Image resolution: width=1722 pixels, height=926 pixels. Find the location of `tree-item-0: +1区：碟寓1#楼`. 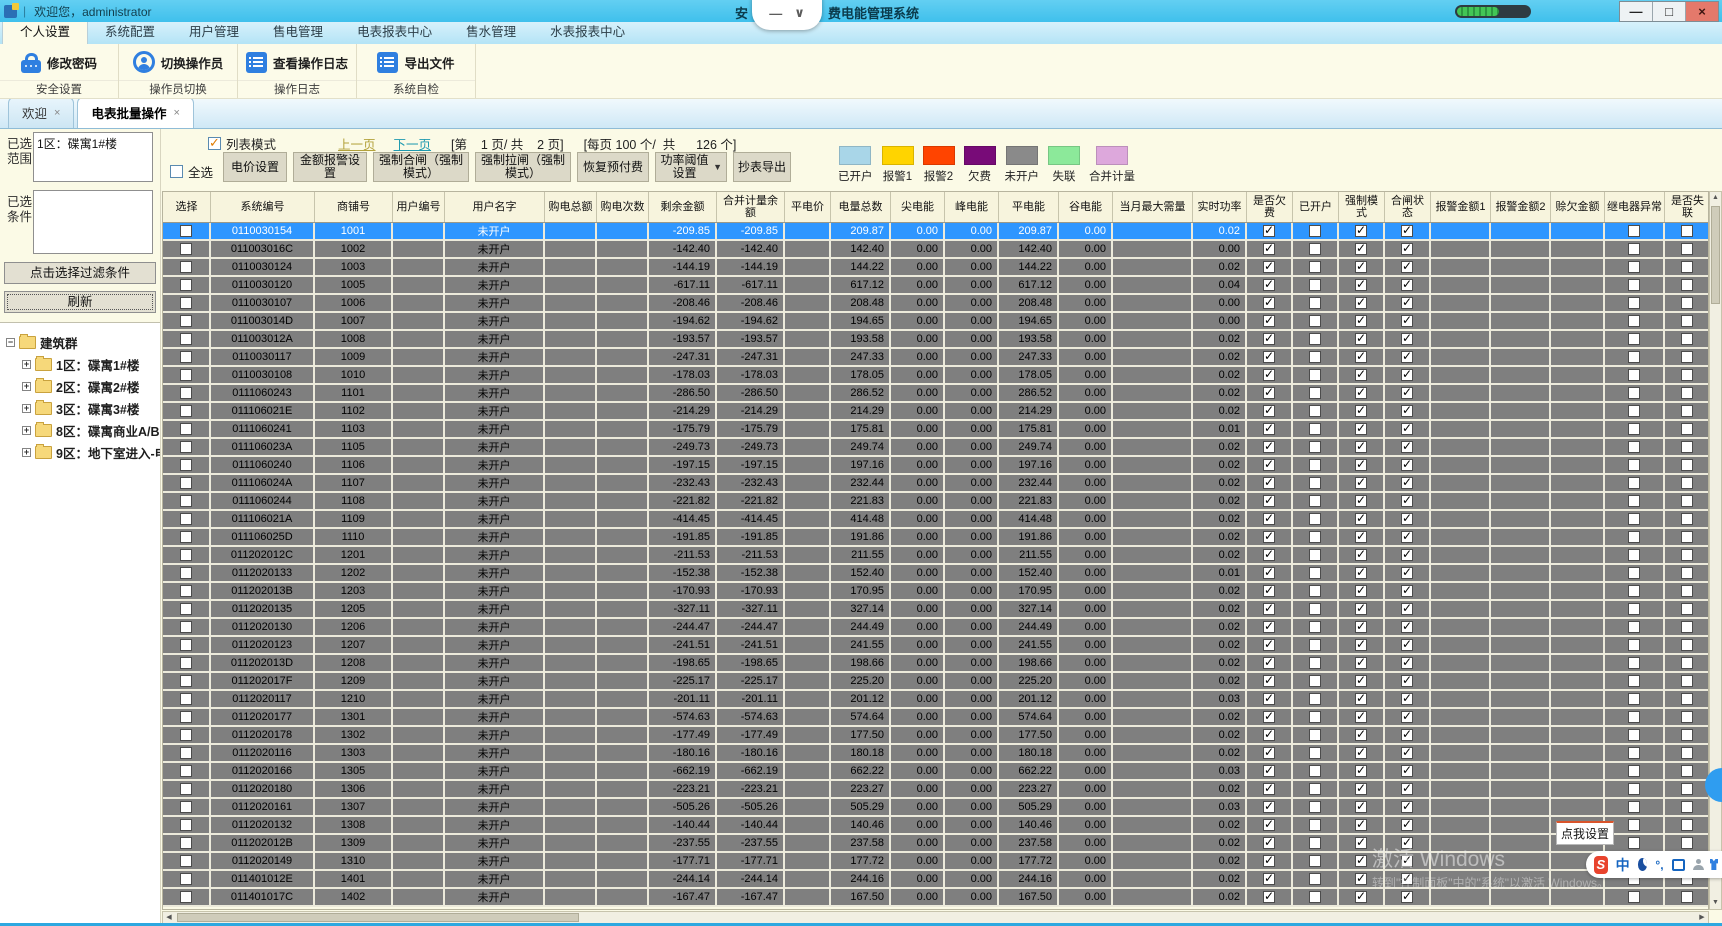

tree-item-0: +1区：碟寓1#楼 is located at coordinates (83, 364).